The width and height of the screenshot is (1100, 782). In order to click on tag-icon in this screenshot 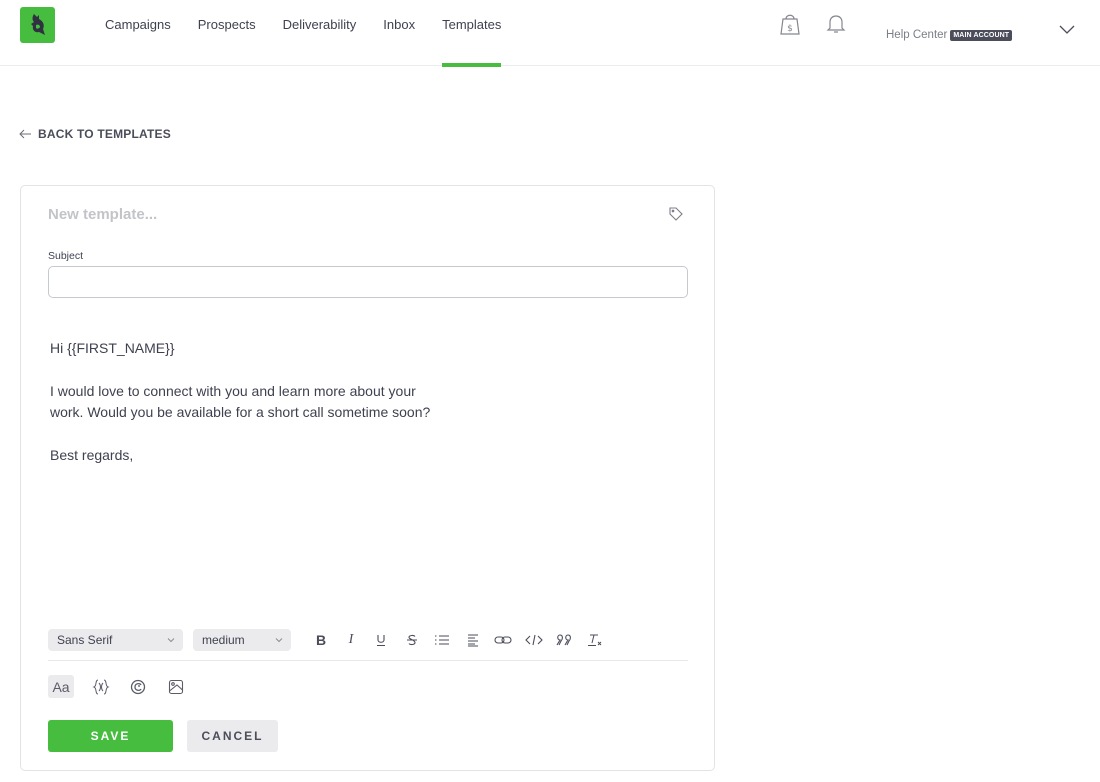, I will do `click(676, 214)`.